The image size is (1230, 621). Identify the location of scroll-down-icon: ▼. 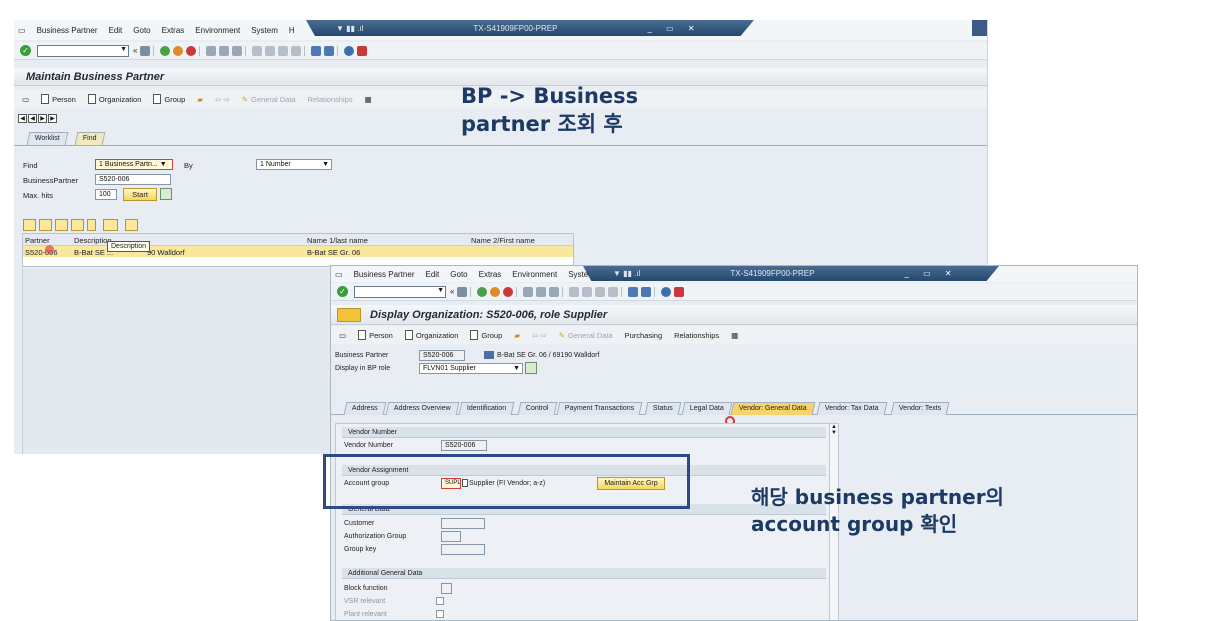
(834, 433).